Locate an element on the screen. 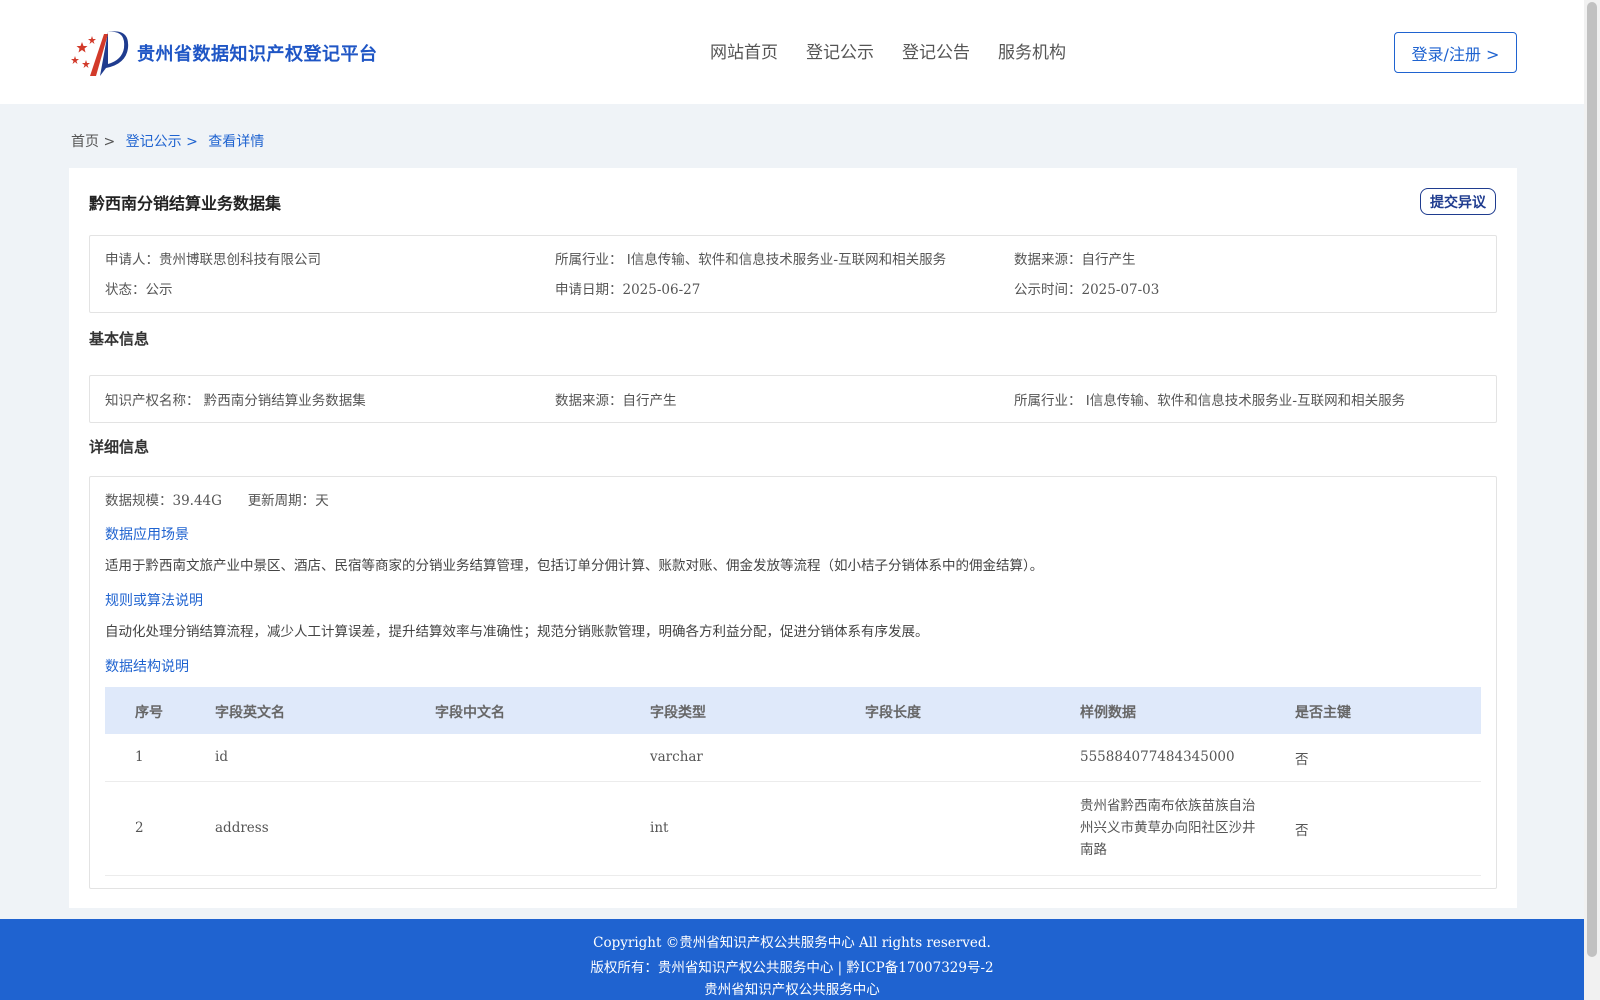 The width and height of the screenshot is (1600, 1000). source-value: 自行产生 is located at coordinates (1108, 260).